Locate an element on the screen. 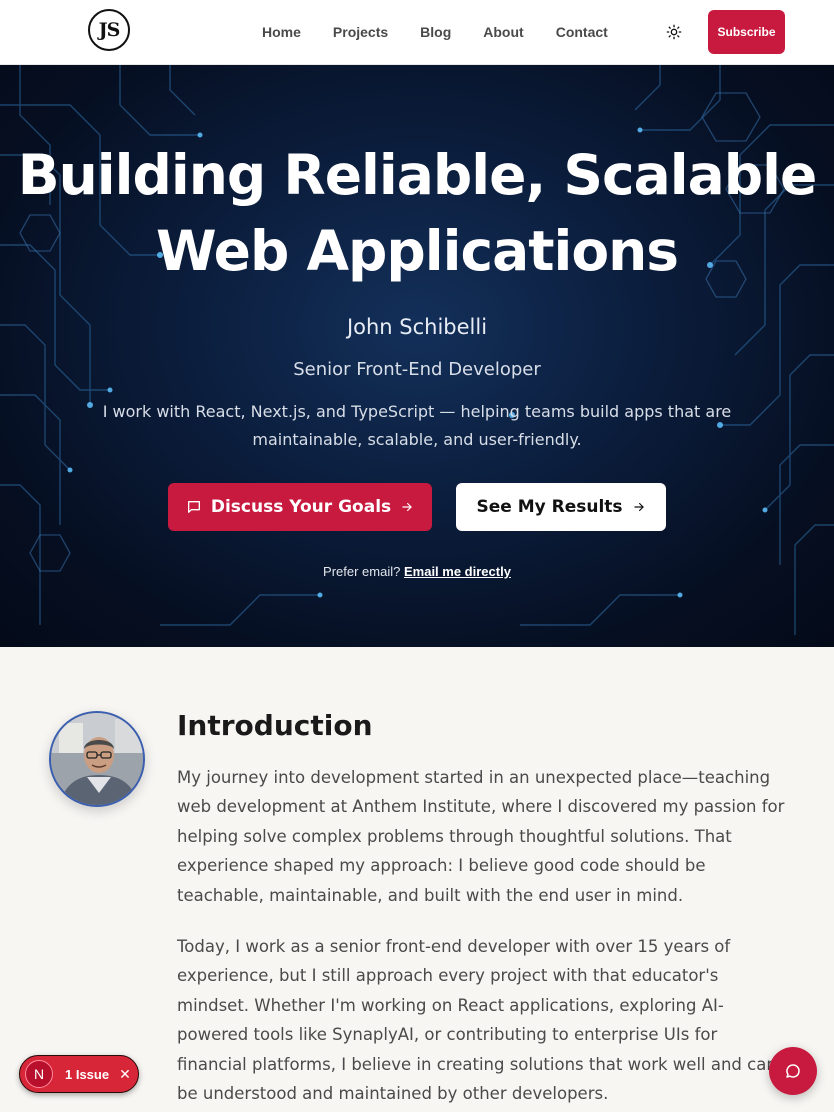  nav-blog: Blog is located at coordinates (435, 32).